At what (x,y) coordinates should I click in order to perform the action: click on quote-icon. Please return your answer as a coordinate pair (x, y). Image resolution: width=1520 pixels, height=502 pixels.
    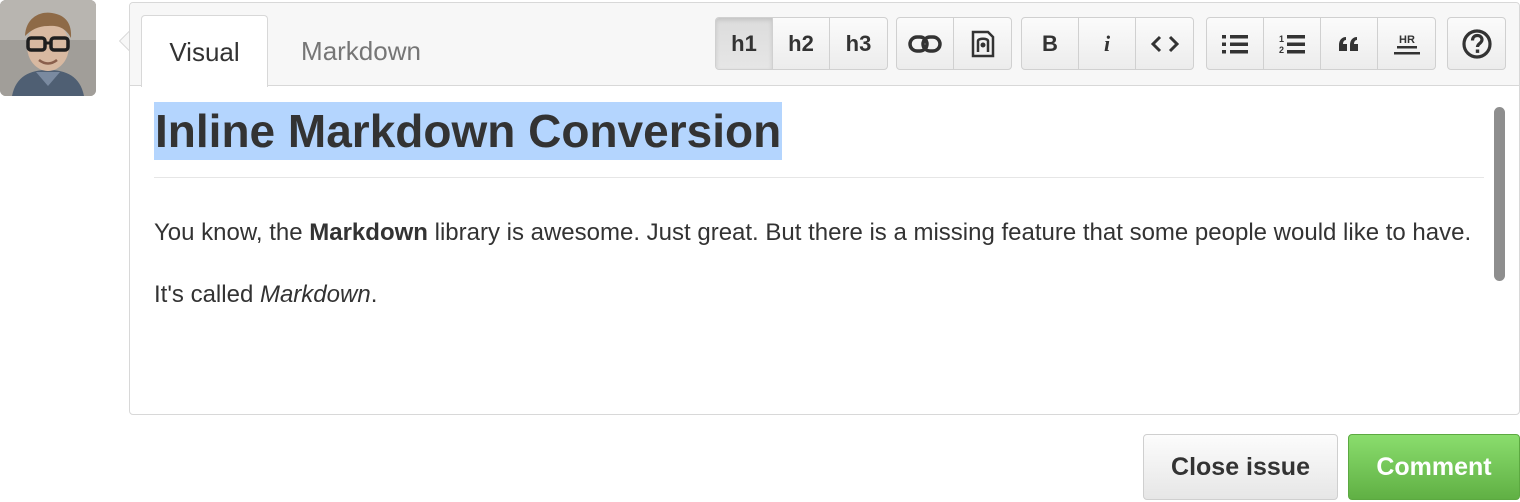
    Looking at the image, I should click on (1348, 43).